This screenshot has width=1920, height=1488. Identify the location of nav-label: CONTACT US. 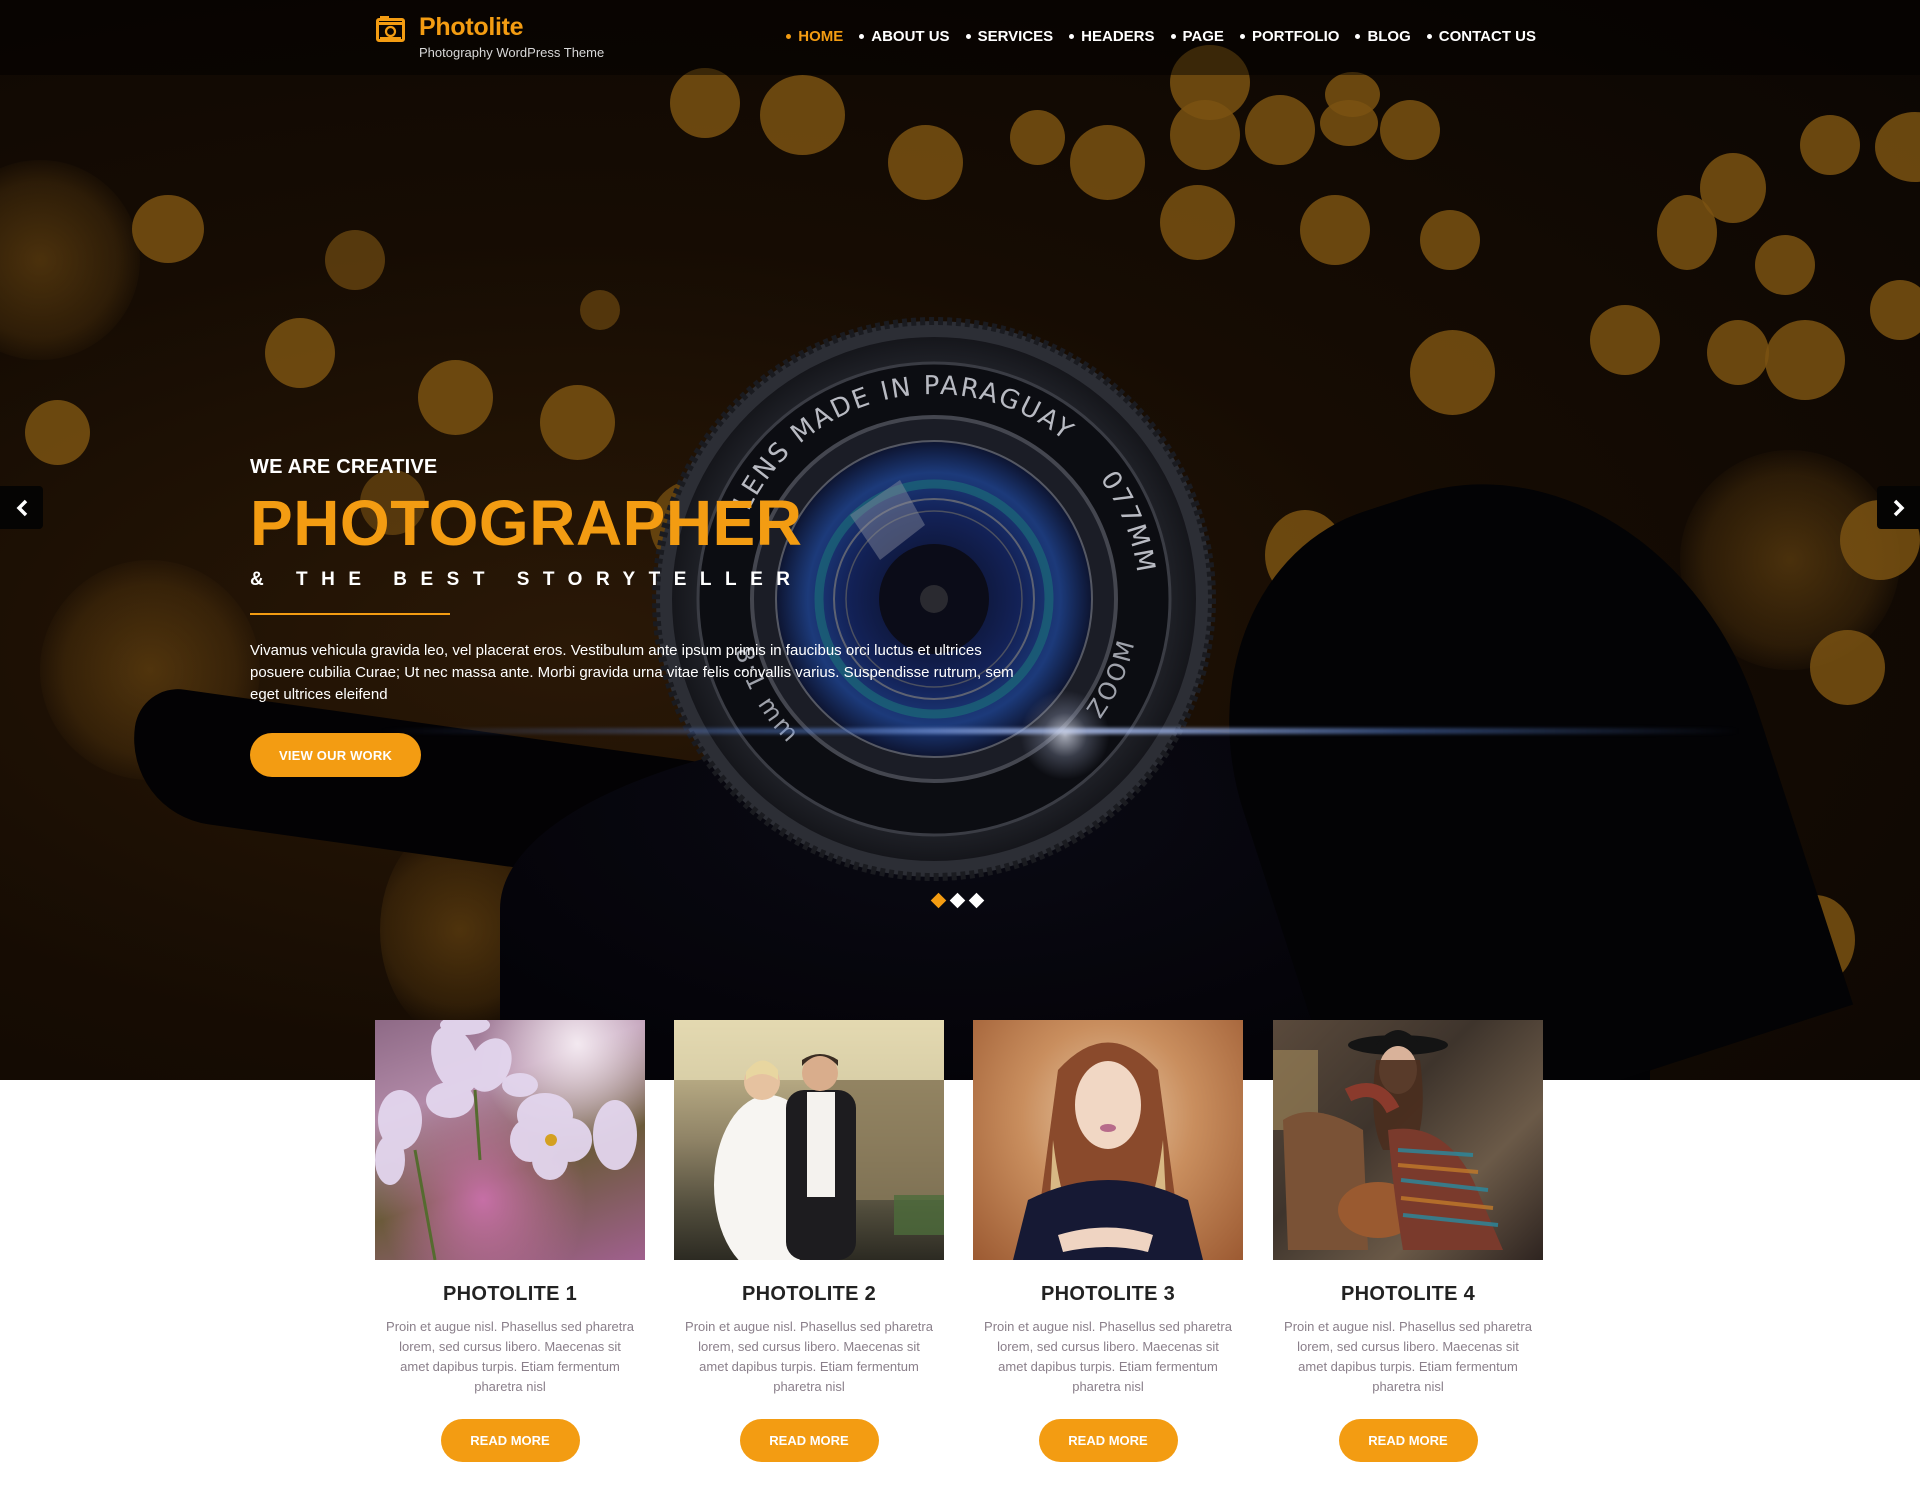
(1487, 36).